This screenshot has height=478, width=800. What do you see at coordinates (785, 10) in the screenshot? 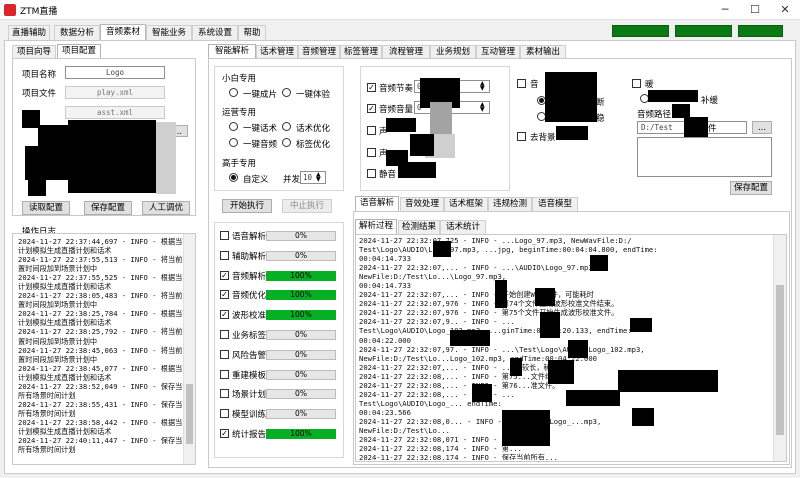
I see `close-icon: ✕` at bounding box center [785, 10].